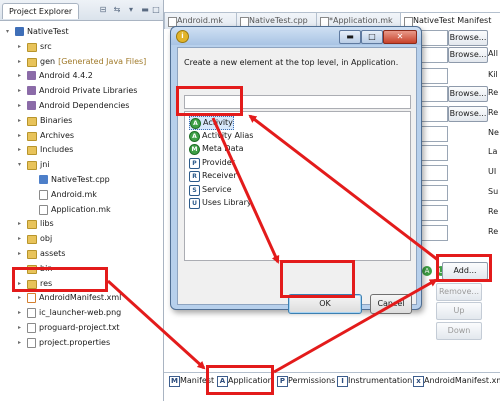  I want to click on arrow-file-to-application, so click(156, 324).